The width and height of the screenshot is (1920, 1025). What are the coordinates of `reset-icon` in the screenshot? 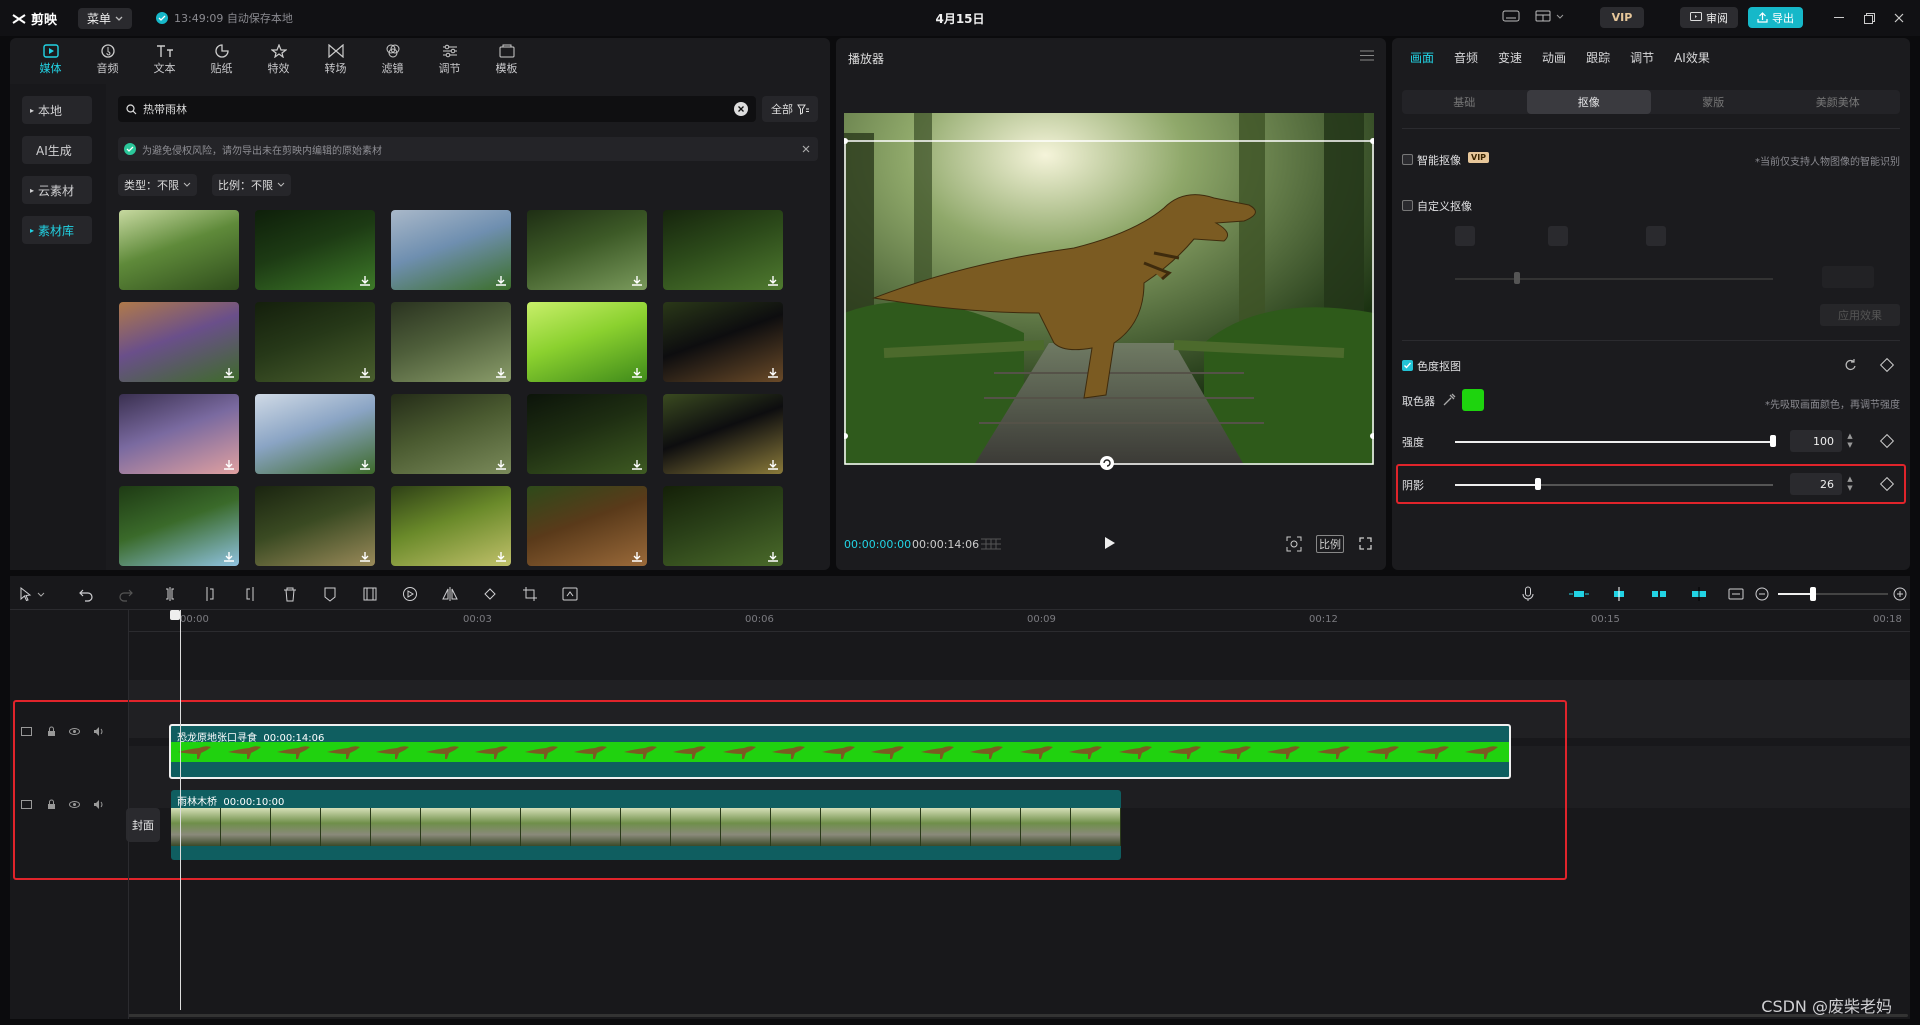 It's located at (1850, 364).